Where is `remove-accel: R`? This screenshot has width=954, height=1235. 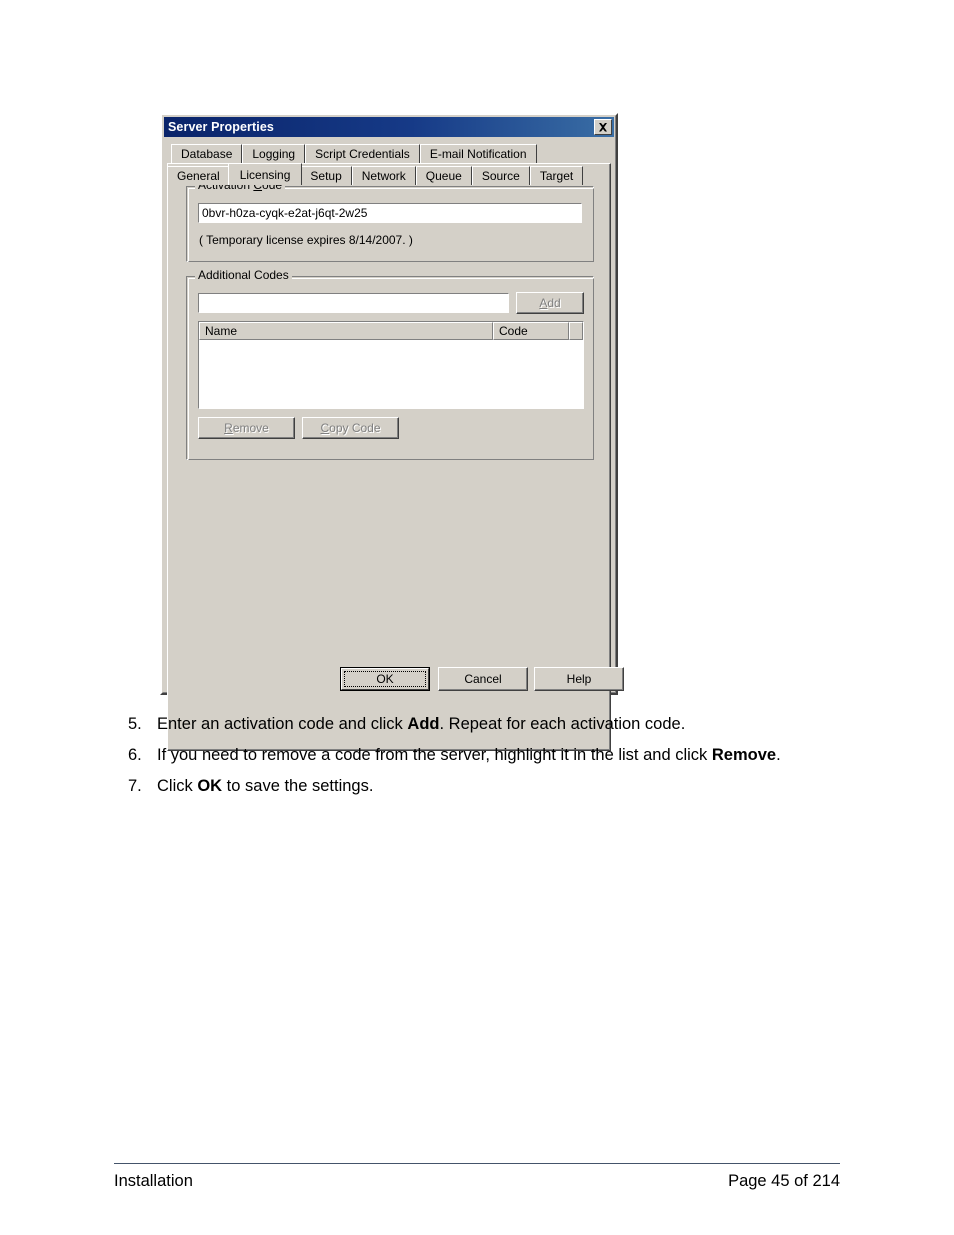 remove-accel: R is located at coordinates (228, 428).